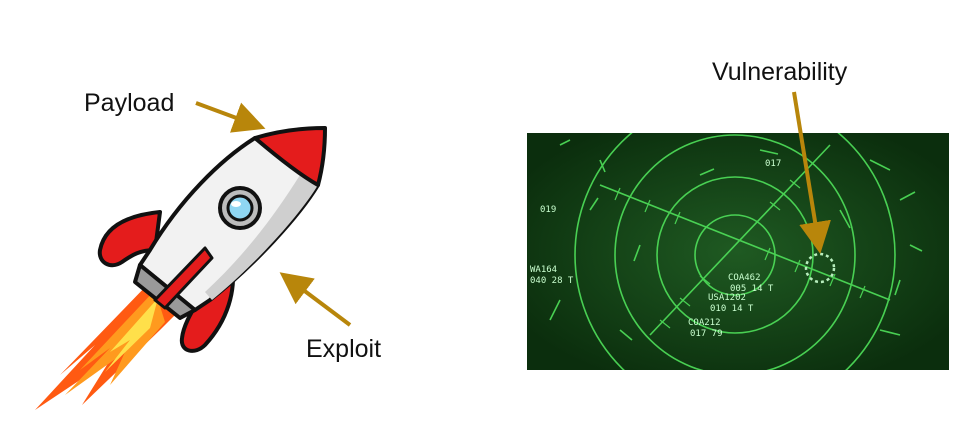  I want to click on exploit-arrow, so click(315, 299).